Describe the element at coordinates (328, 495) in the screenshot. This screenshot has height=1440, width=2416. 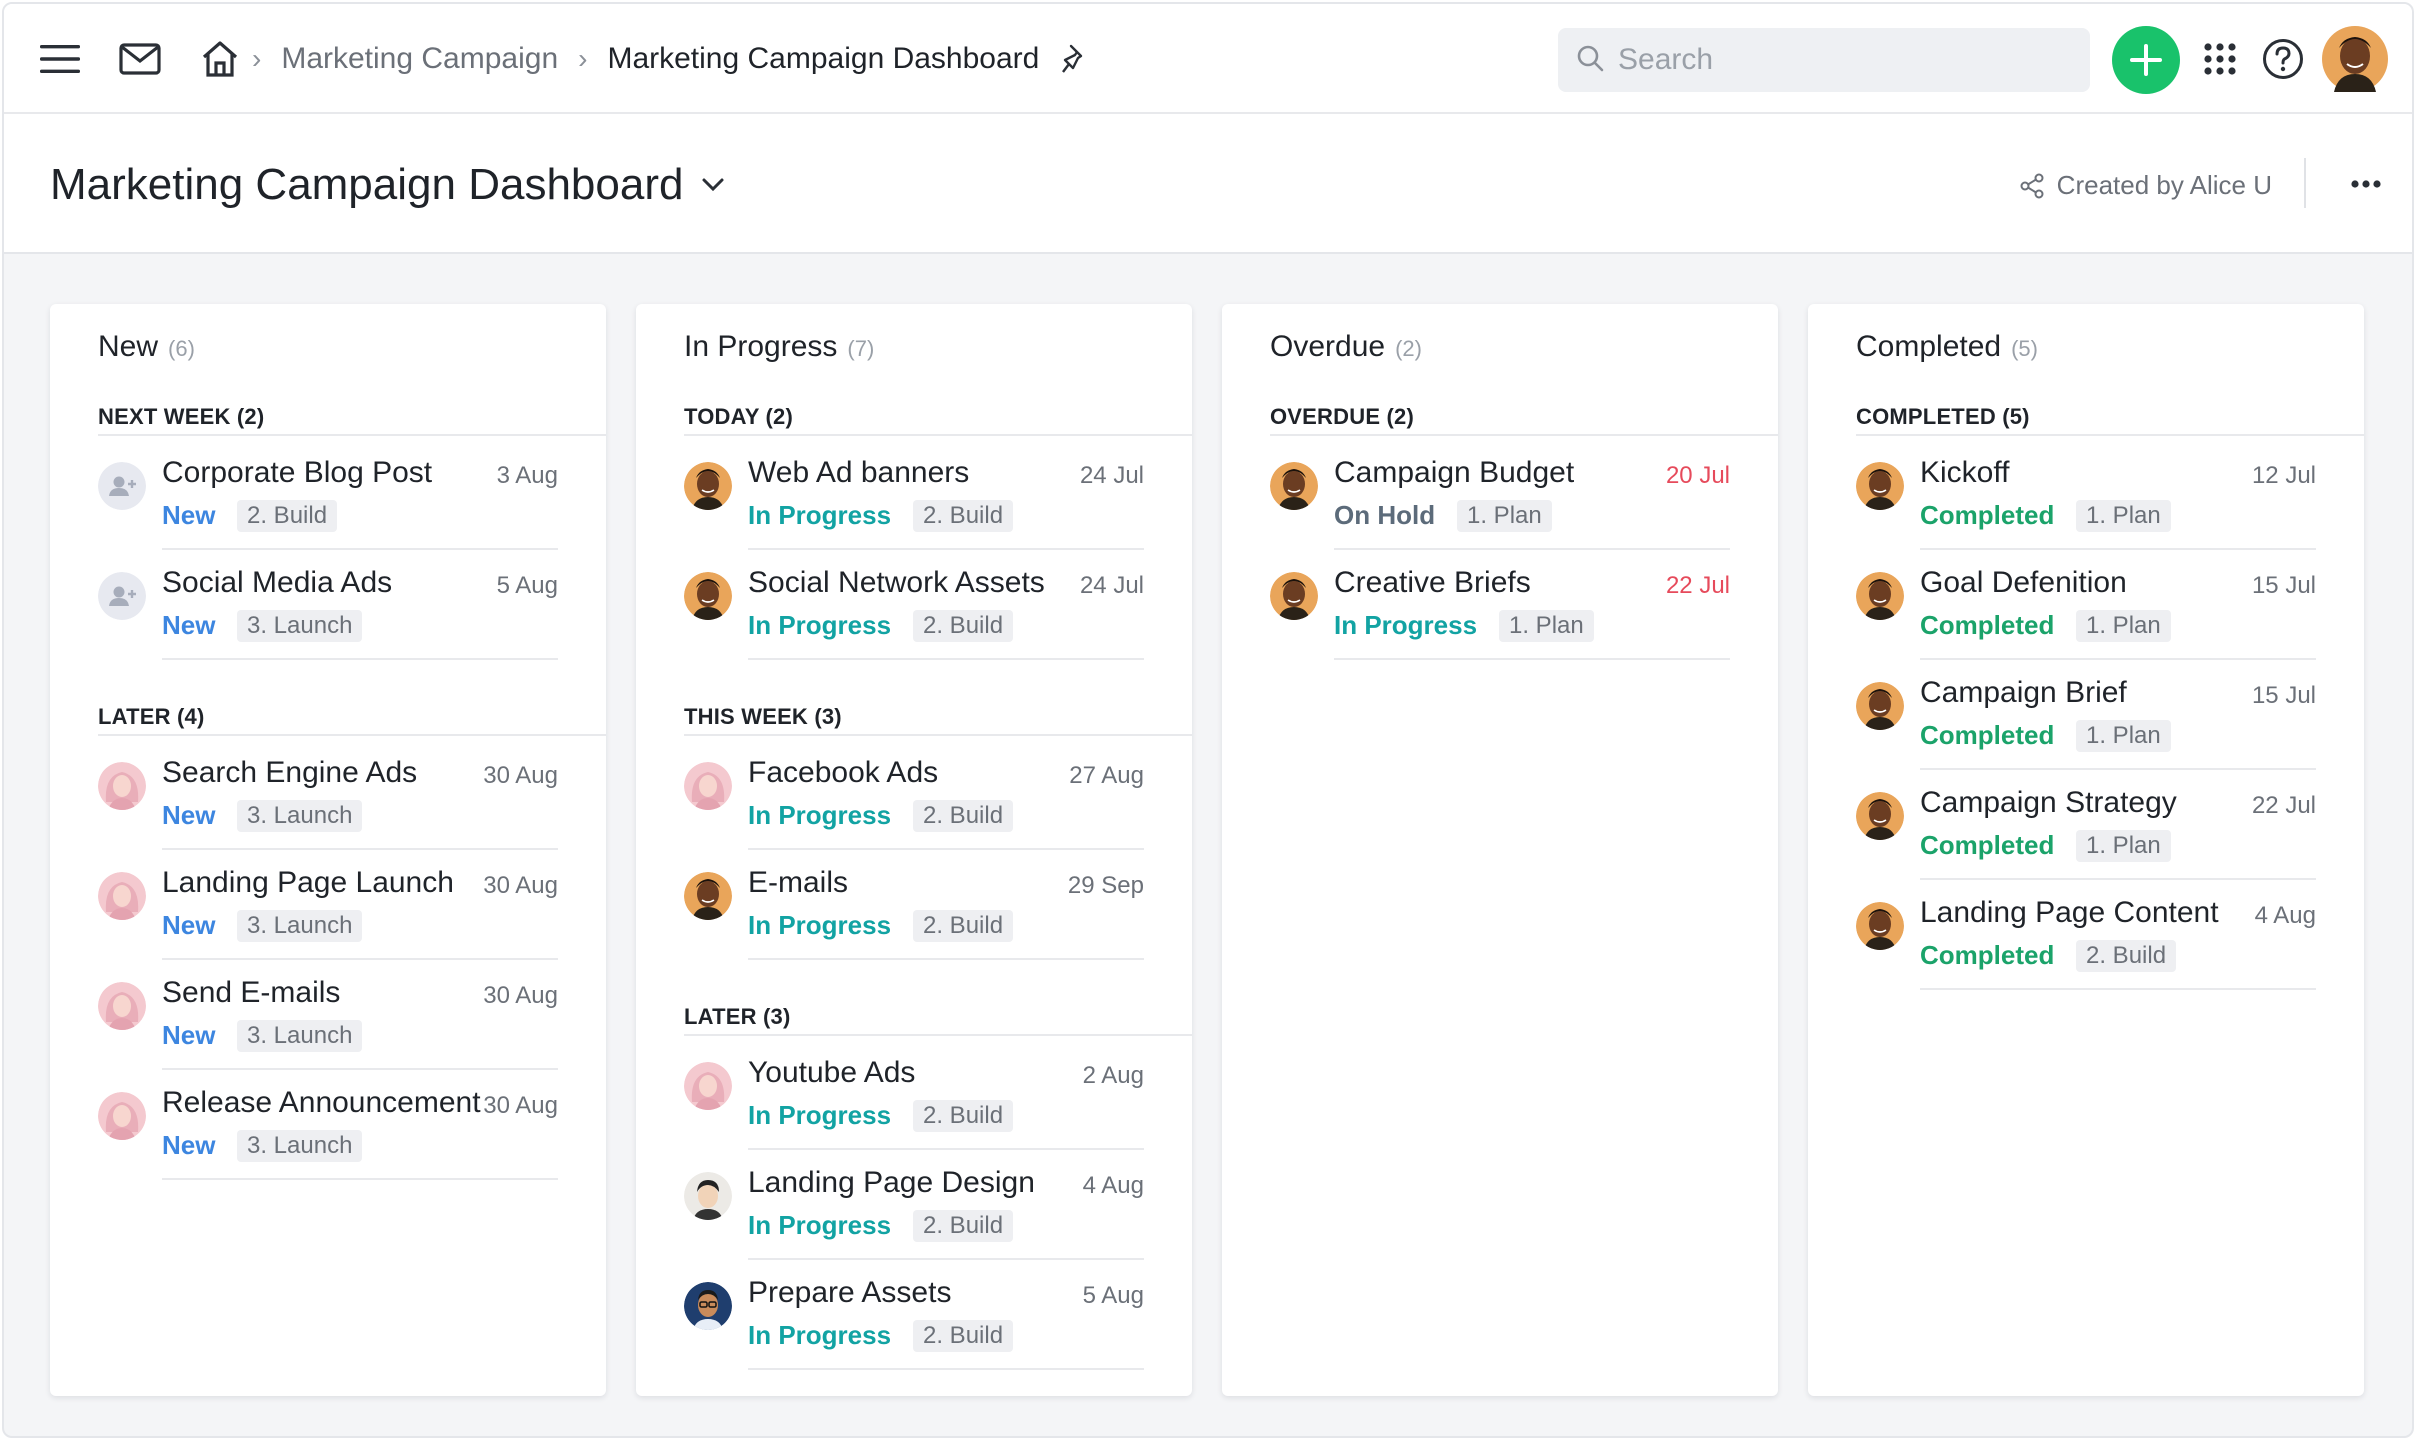
I see `task-card: Corporate Blog Post 3 Aug New 2. Build` at that location.